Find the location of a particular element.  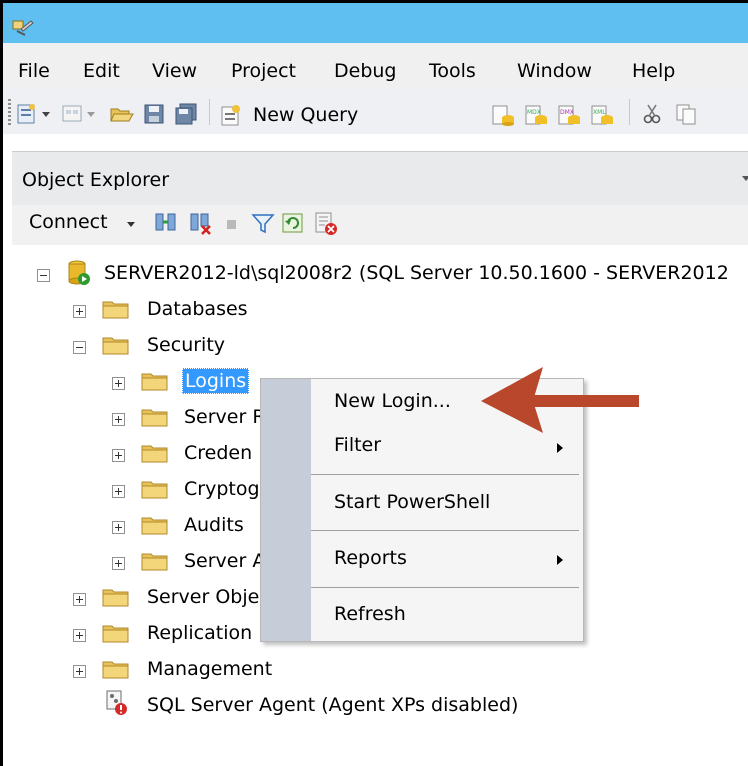

ssms-app-icon is located at coordinates (23, 27).